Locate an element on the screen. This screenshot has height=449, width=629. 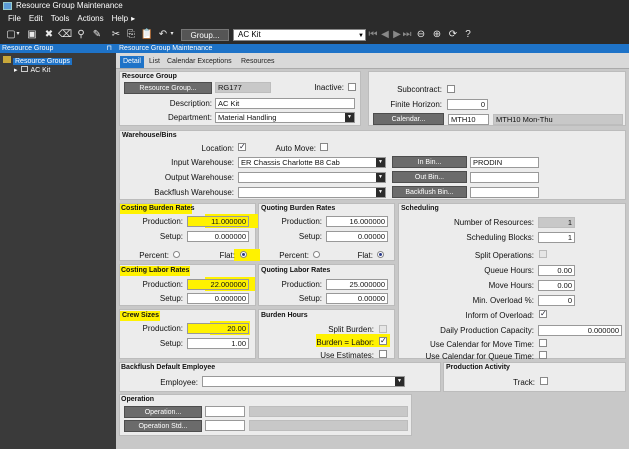
expand-icon: ▸ is located at coordinates (16, 70).